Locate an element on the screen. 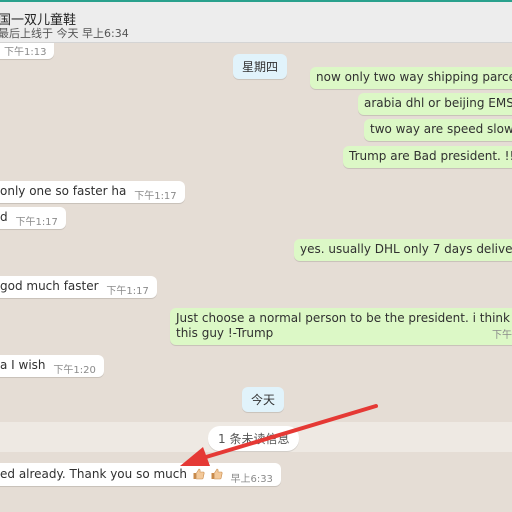 Image resolution: width=512 pixels, height=512 pixels. message-text: now only two way shipping parcel is located at coordinates (414, 77).